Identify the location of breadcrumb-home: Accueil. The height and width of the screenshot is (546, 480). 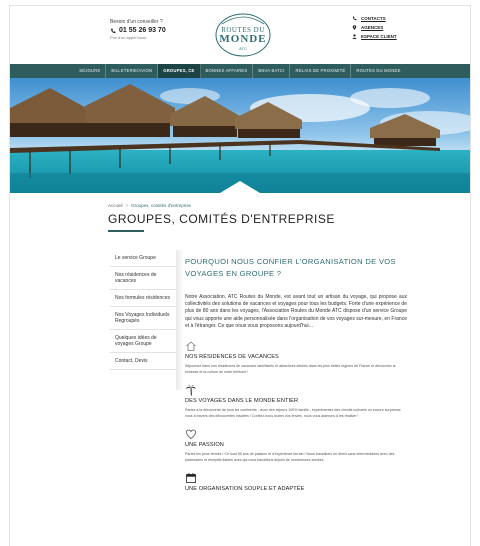
(115, 205).